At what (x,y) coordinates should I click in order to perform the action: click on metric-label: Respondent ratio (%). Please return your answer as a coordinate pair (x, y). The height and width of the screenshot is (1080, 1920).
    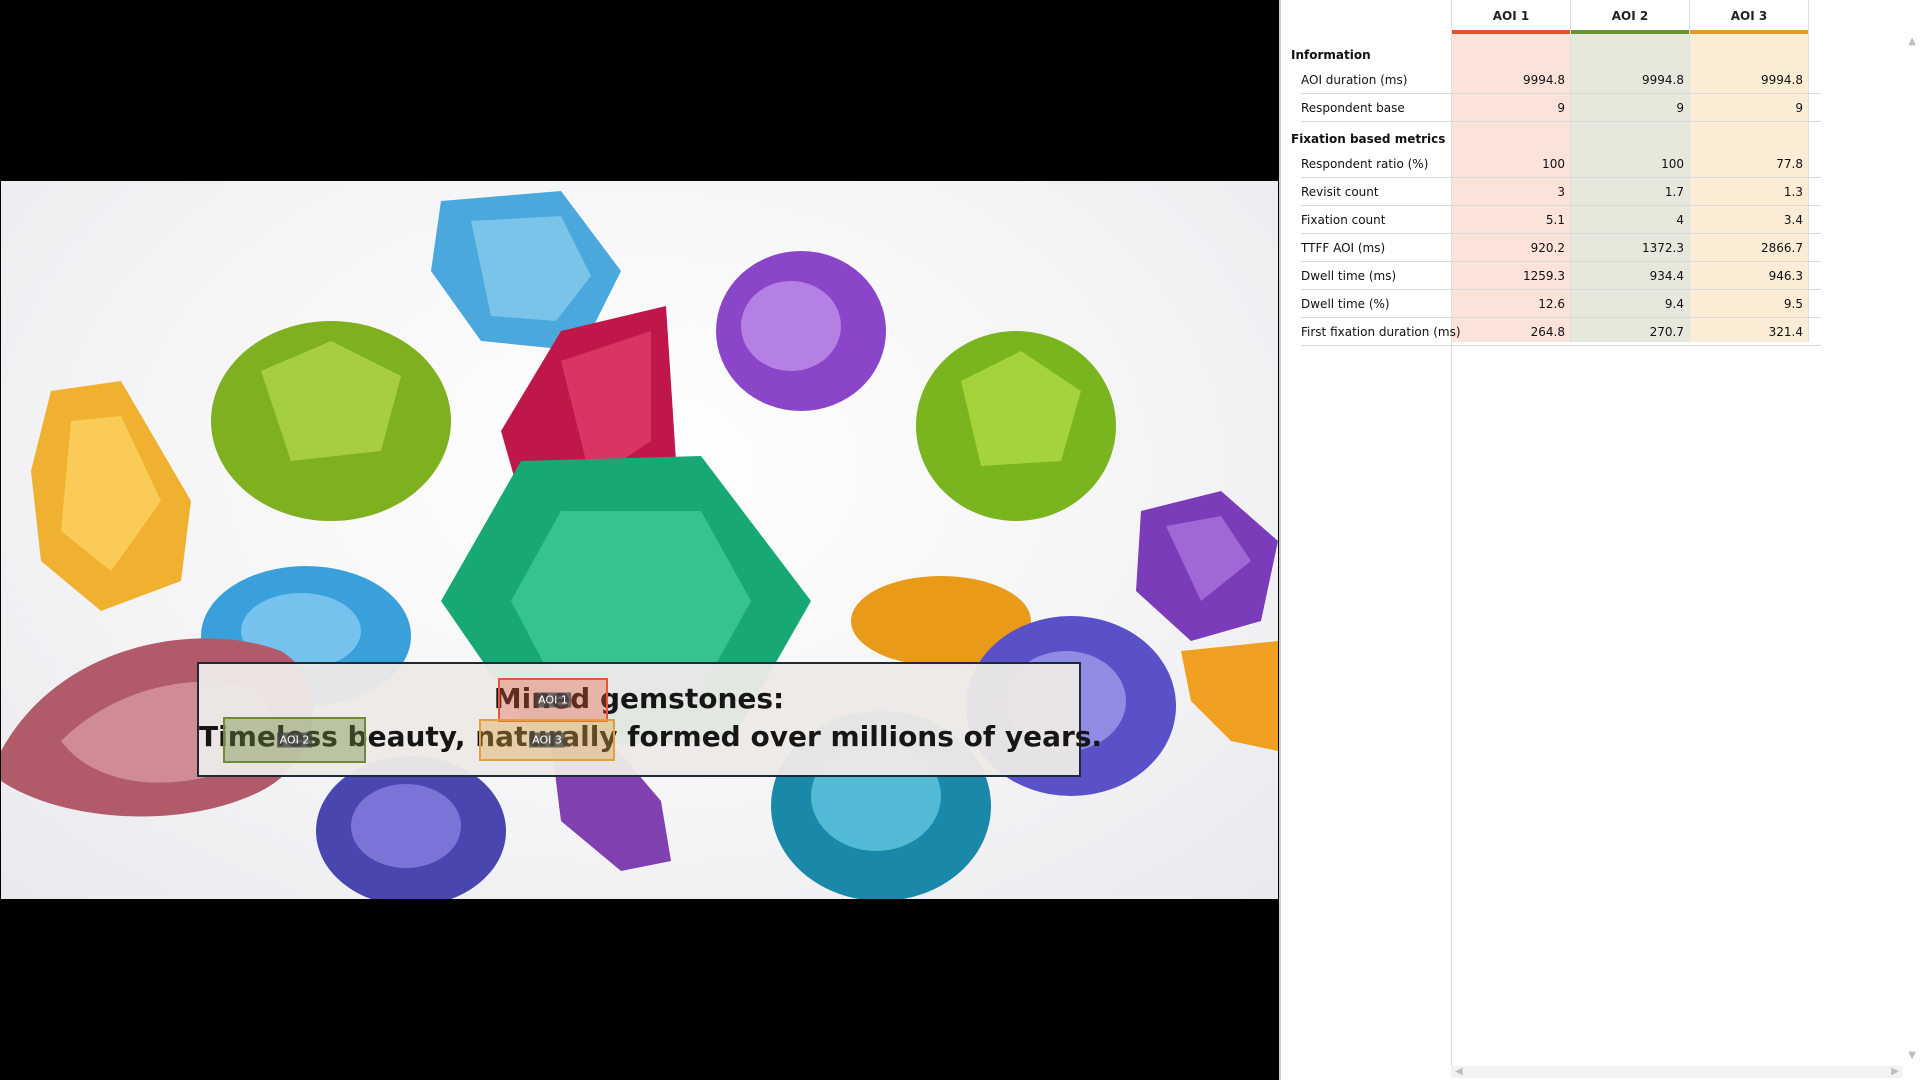
    Looking at the image, I should click on (1365, 164).